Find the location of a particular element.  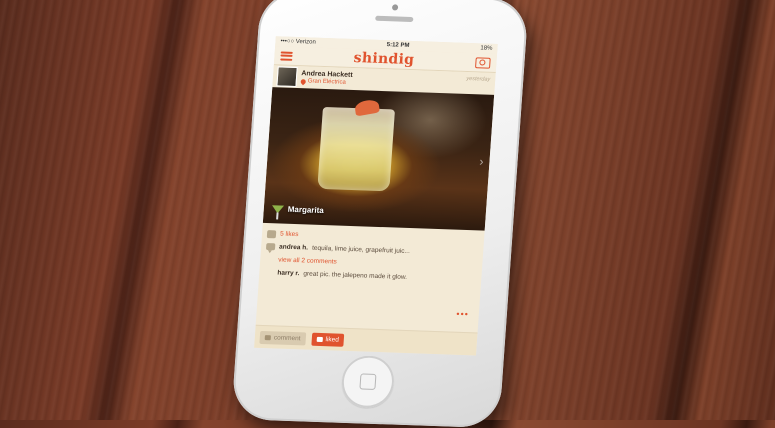

post-photo: › Margarita is located at coordinates (378, 159).